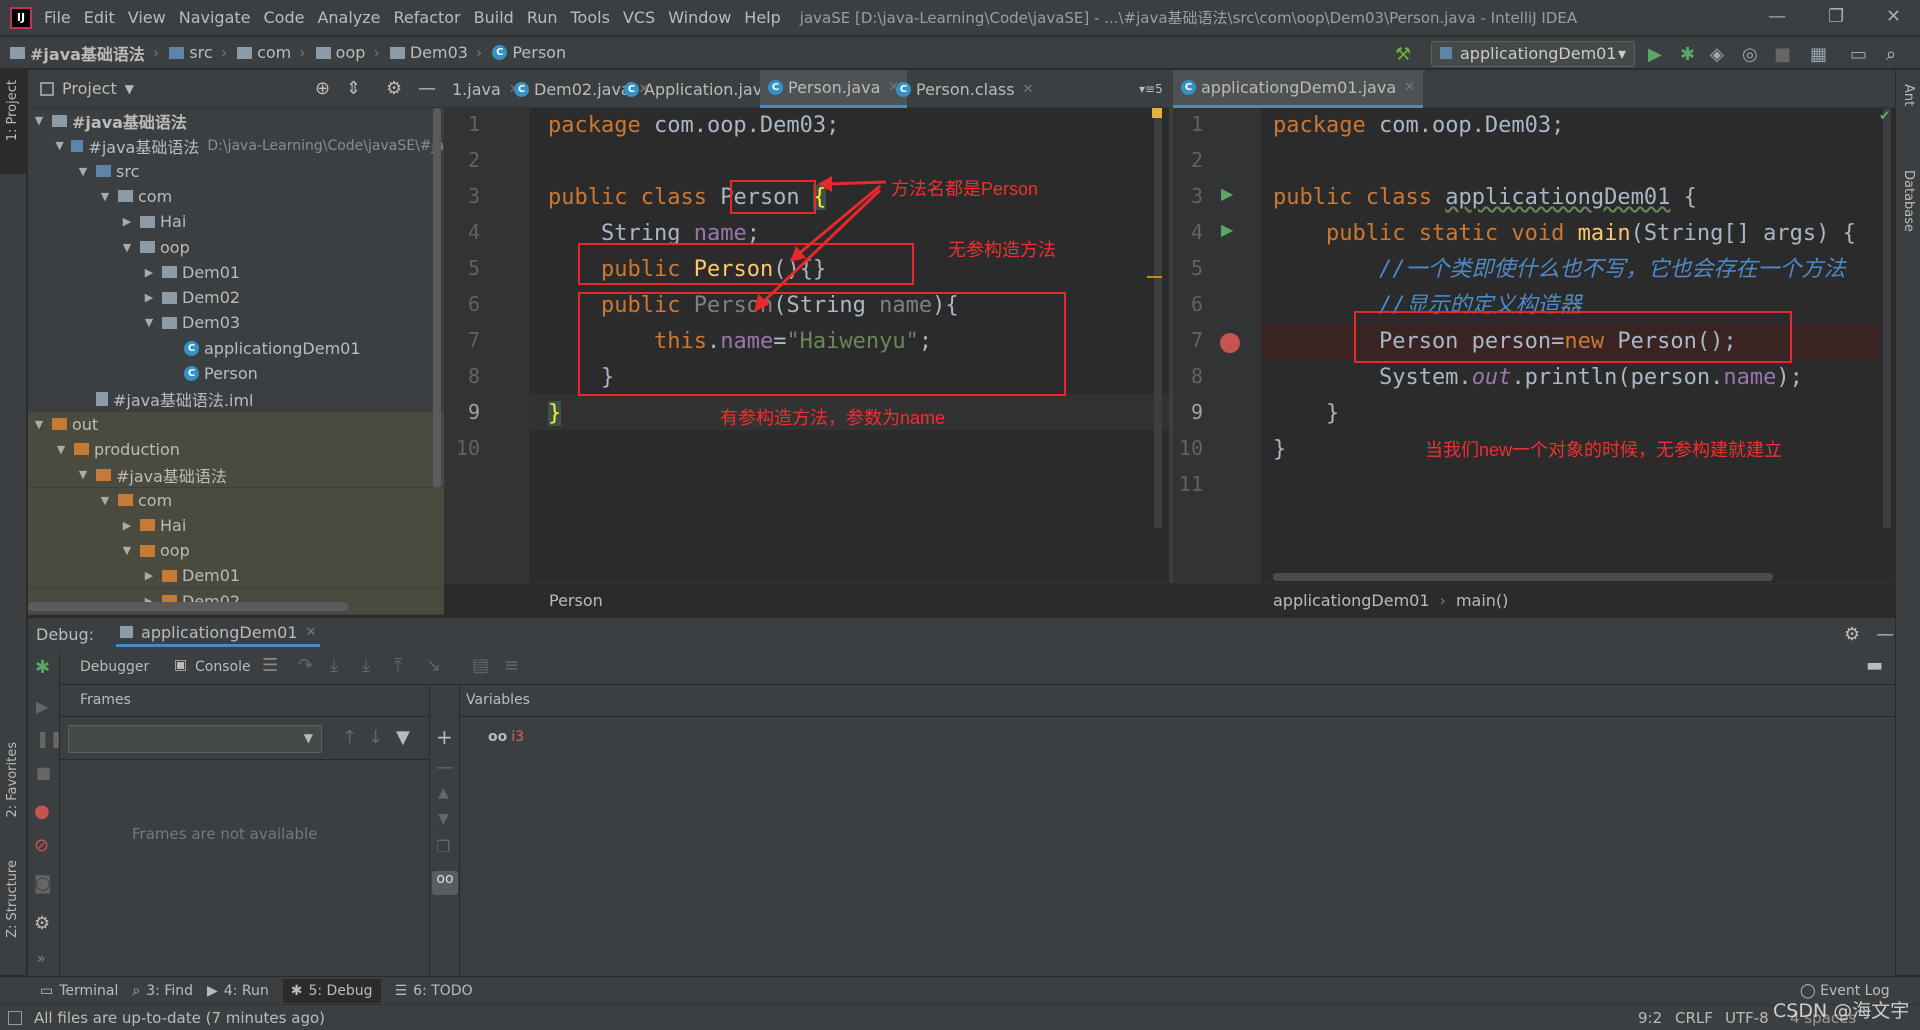  Describe the element at coordinates (49, 738) in the screenshot. I see `pause-icon: ❚❚` at that location.